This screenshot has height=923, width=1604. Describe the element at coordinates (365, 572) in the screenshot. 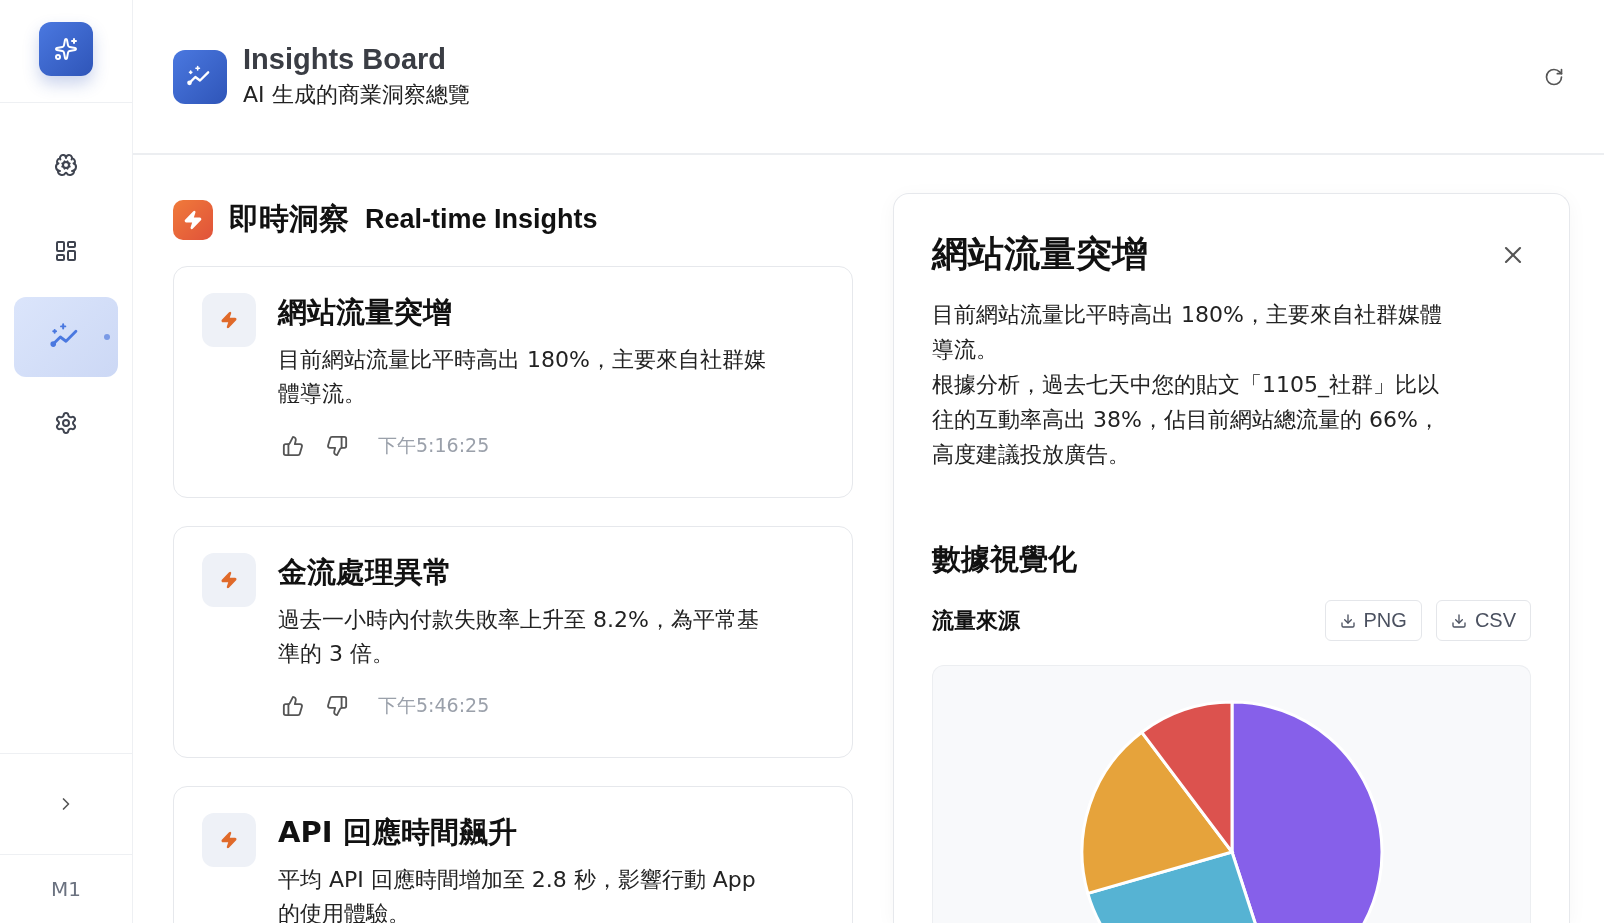

I see `insight-title: 金流處理異常` at that location.